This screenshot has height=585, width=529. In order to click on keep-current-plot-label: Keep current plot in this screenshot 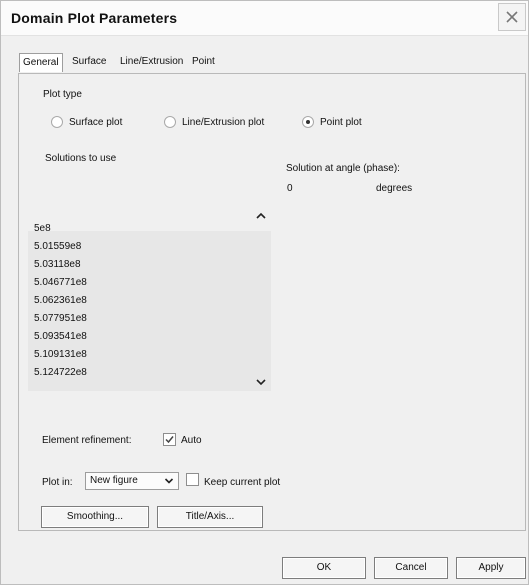, I will do `click(242, 482)`.